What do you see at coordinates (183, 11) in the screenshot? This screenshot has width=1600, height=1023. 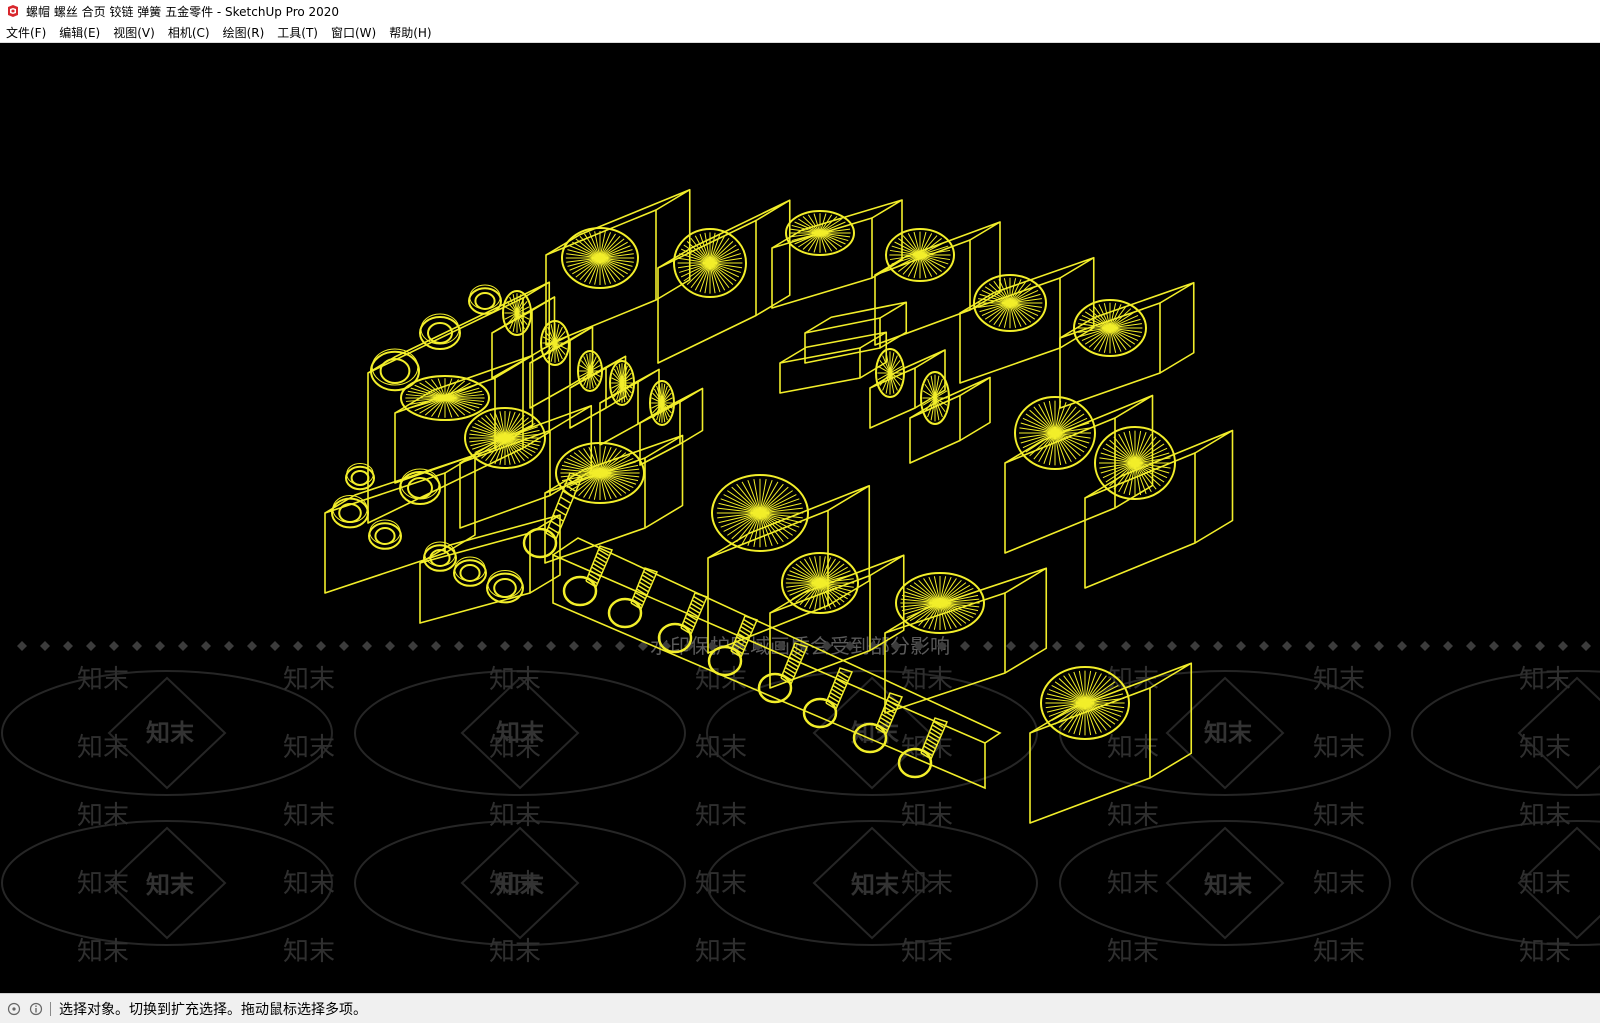 I see `window-title: 螺帽 螺丝 合页 铰链 弹簧 五金零件 - SketchUp Pro 2020` at bounding box center [183, 11].